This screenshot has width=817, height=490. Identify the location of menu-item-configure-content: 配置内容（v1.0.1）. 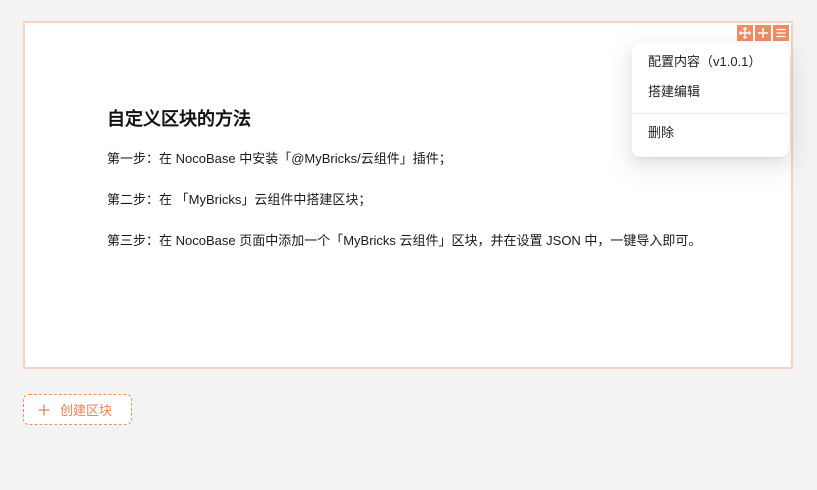
(710, 62).